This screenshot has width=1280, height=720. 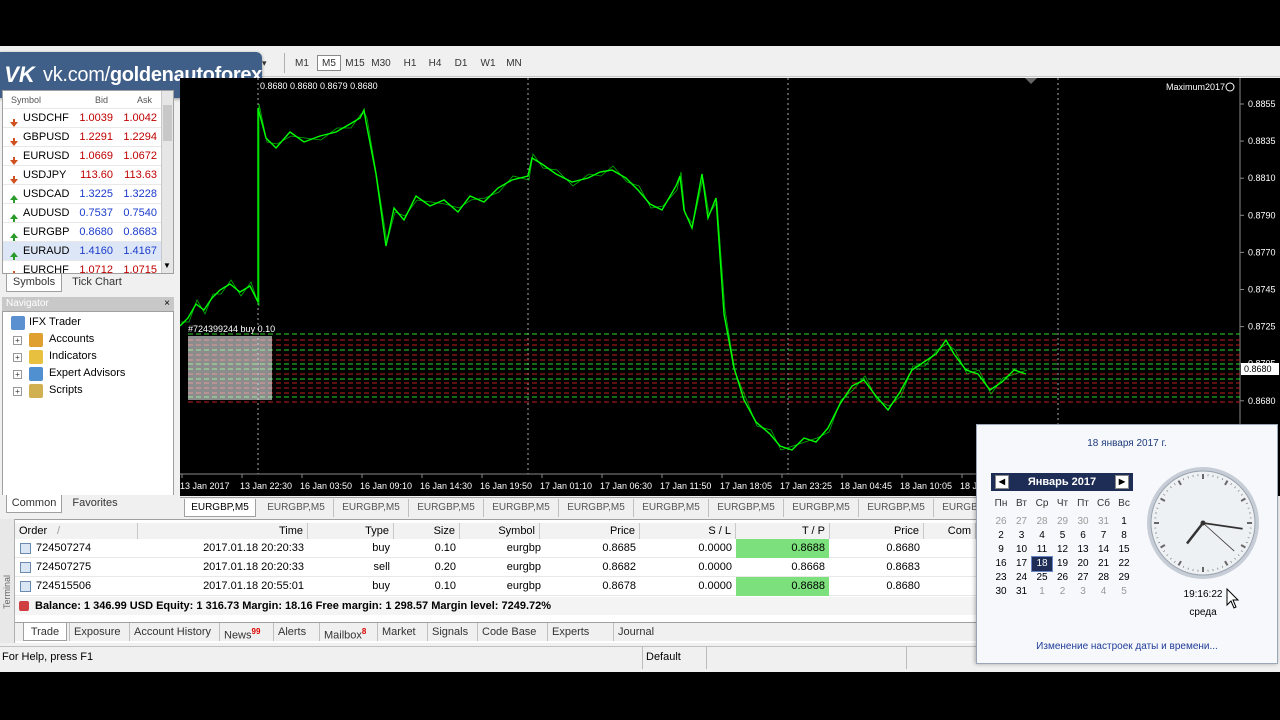 What do you see at coordinates (76, 531) in the screenshot?
I see `column-header: Order /` at bounding box center [76, 531].